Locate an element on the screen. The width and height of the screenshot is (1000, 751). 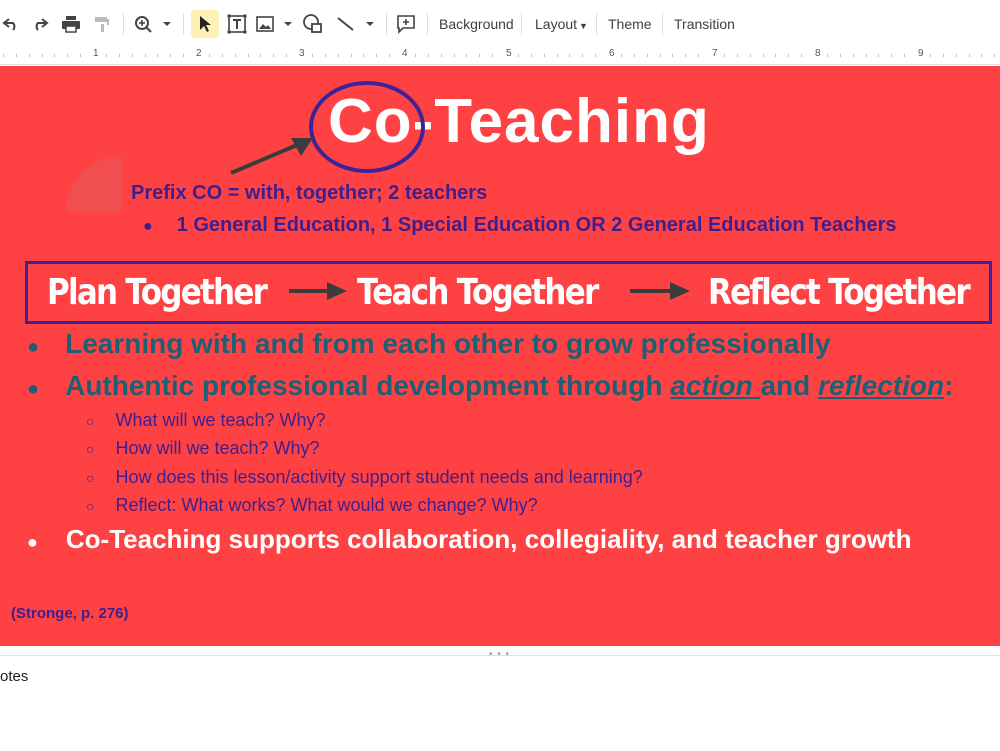
horizontal-ruler: 1 2 3 4 5 6 7 8 9 is located at coordinates (500, 56).